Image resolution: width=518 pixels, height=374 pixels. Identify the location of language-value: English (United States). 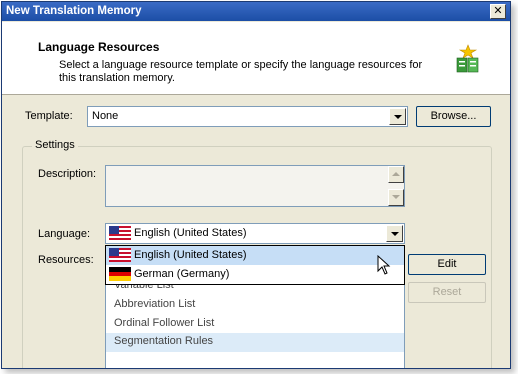
(190, 233).